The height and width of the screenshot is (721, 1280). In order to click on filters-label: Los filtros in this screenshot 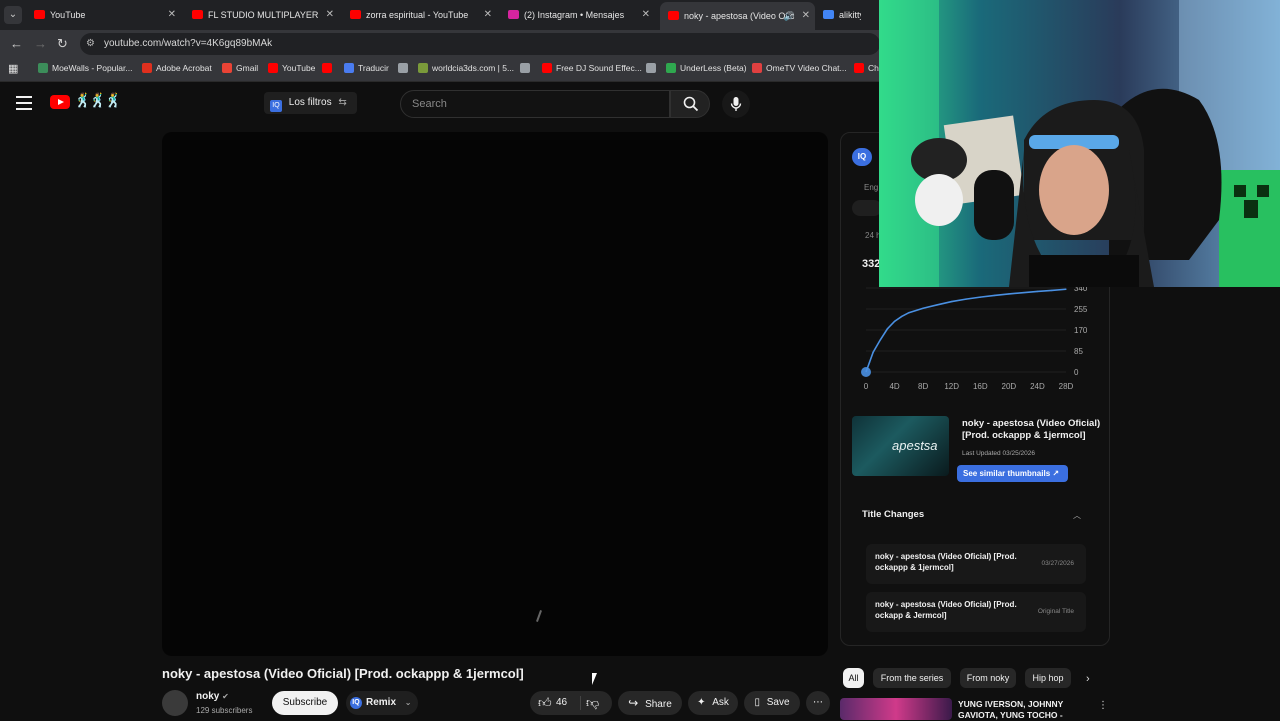, I will do `click(310, 102)`.